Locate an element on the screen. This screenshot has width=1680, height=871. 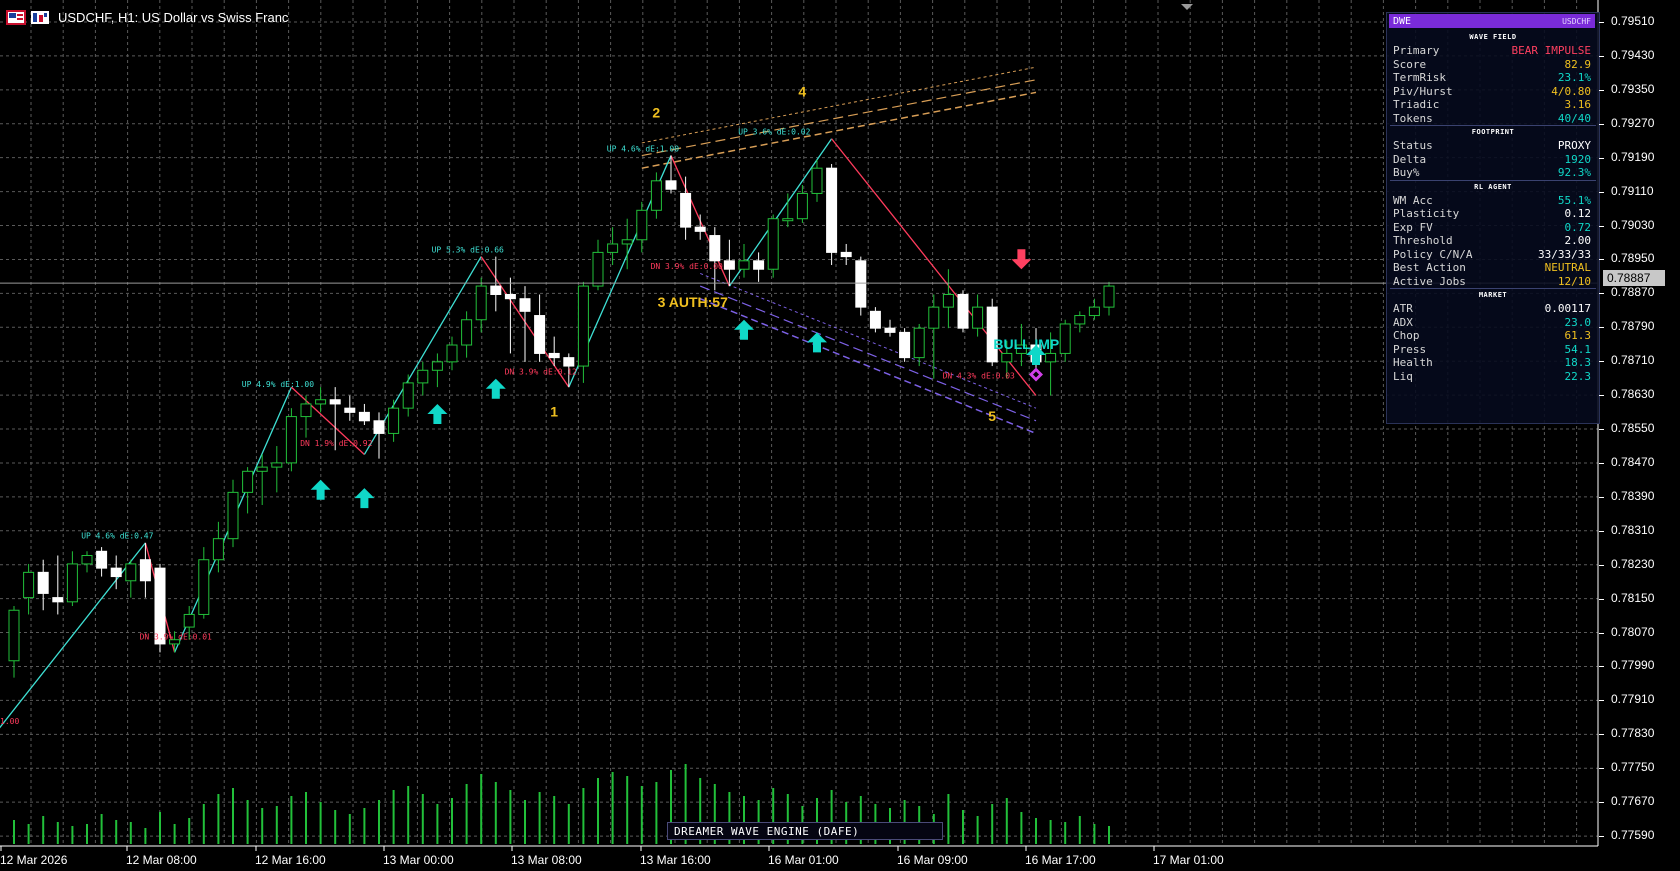
panel-row-value: 61.3 is located at coordinates (1578, 335).